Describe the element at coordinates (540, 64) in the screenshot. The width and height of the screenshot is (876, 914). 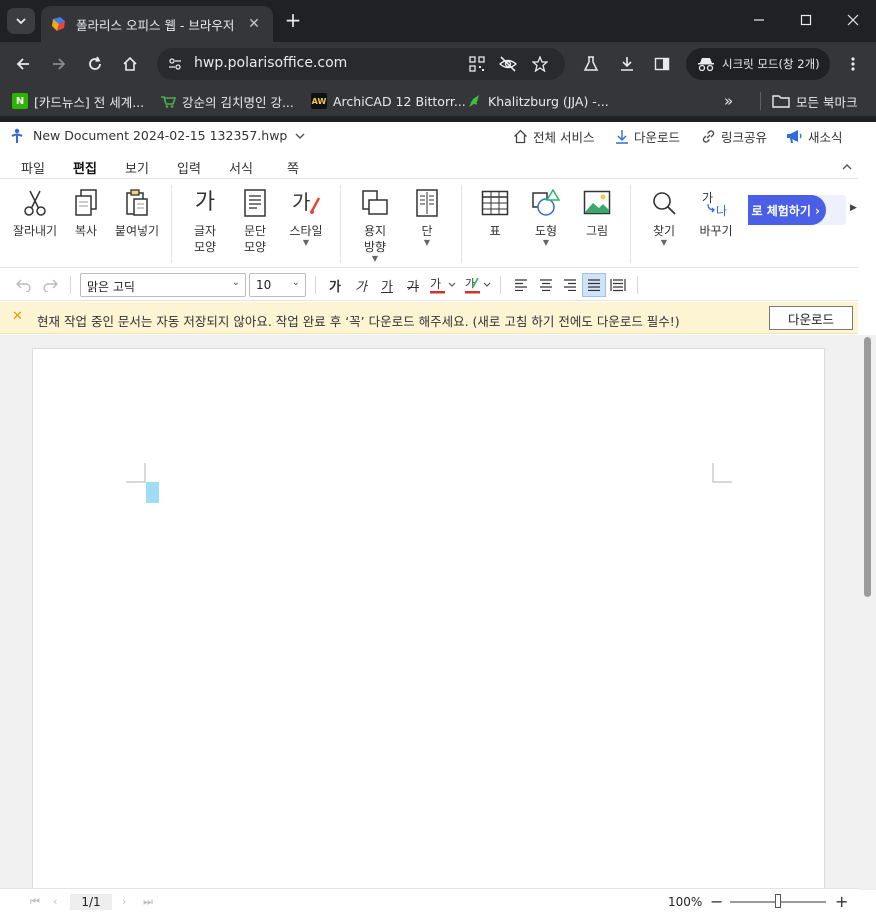
I see `bookmark-star-icon` at that location.